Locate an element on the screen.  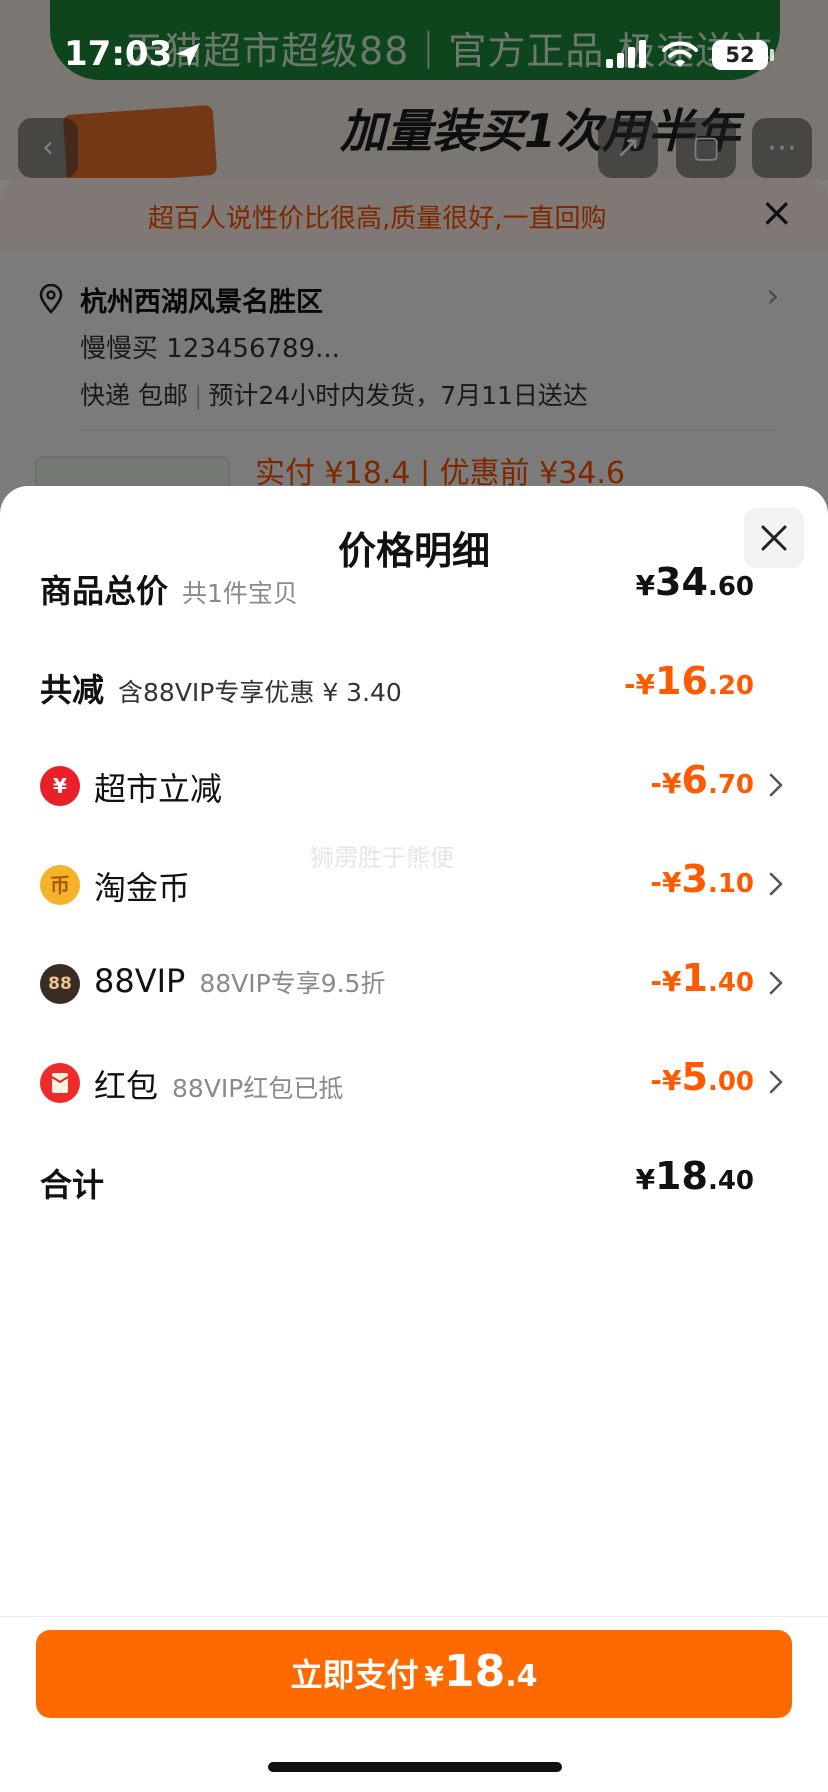
red-envelope-glyph is located at coordinates (60, 1083).